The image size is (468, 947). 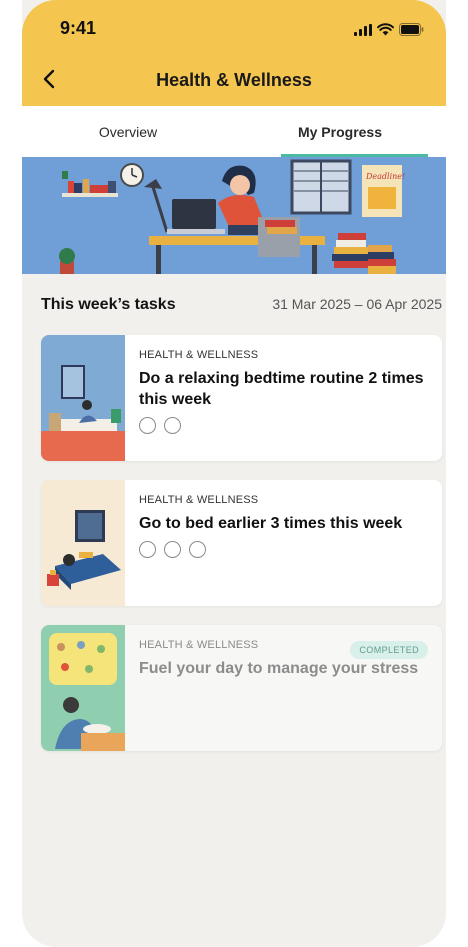 I want to click on status-icons, so click(x=389, y=29).